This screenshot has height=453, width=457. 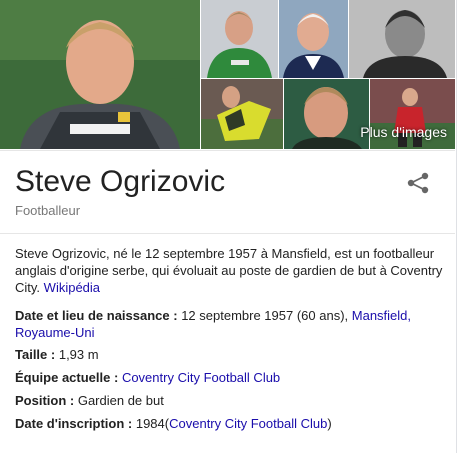 What do you see at coordinates (201, 377) in the screenshot?
I see `current-team-link: Coventry City Football Club` at bounding box center [201, 377].